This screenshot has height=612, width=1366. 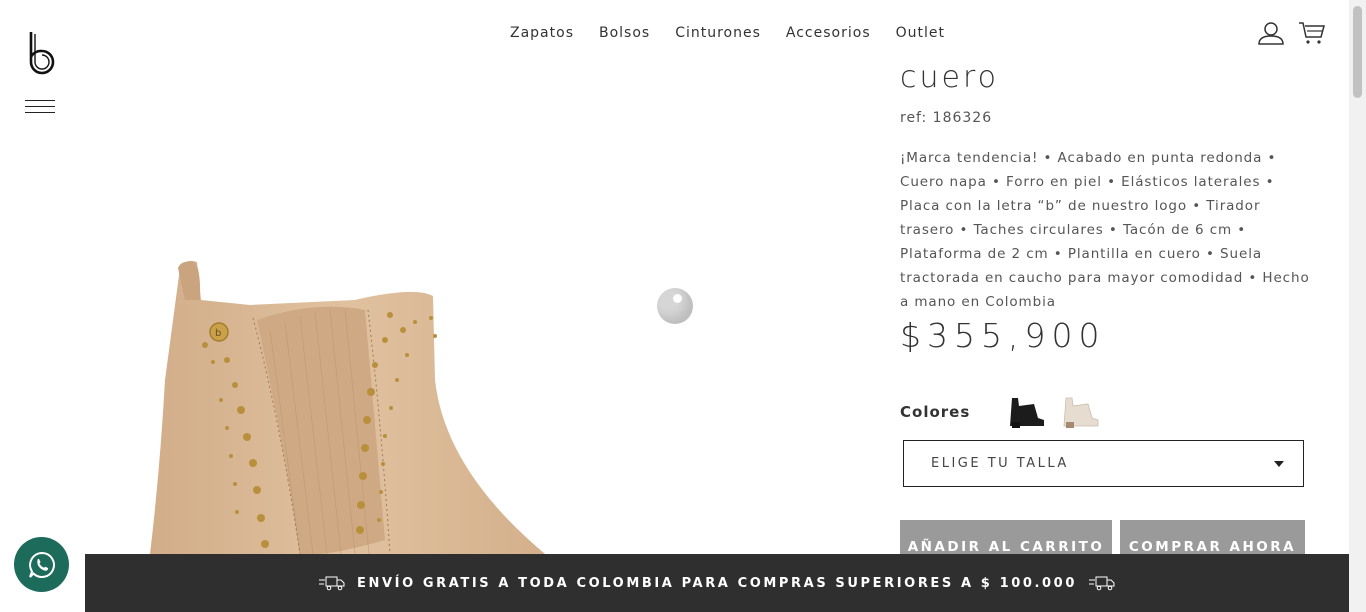 What do you see at coordinates (42, 53) in the screenshot?
I see `logo-b-icon` at bounding box center [42, 53].